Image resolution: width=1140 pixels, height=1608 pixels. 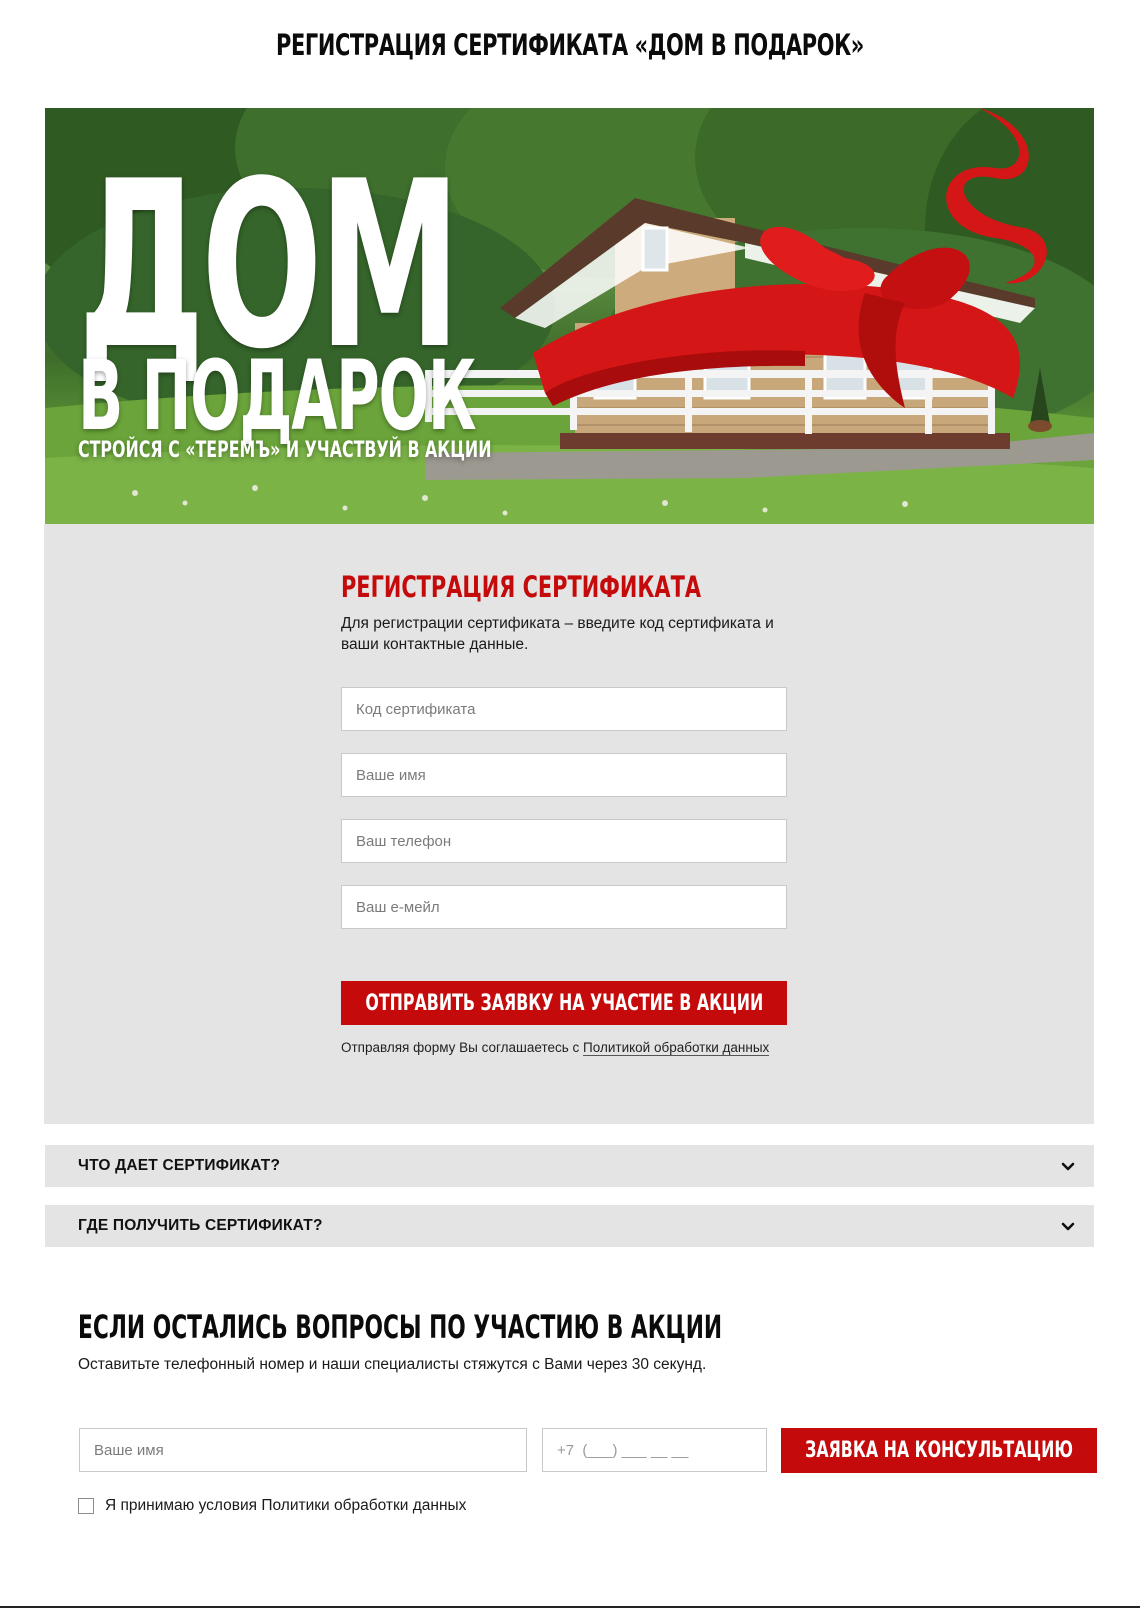 What do you see at coordinates (521, 587) in the screenshot?
I see `registration-heading: РЕГИСТРАЦИЯ СЕРТИФИКАТА` at bounding box center [521, 587].